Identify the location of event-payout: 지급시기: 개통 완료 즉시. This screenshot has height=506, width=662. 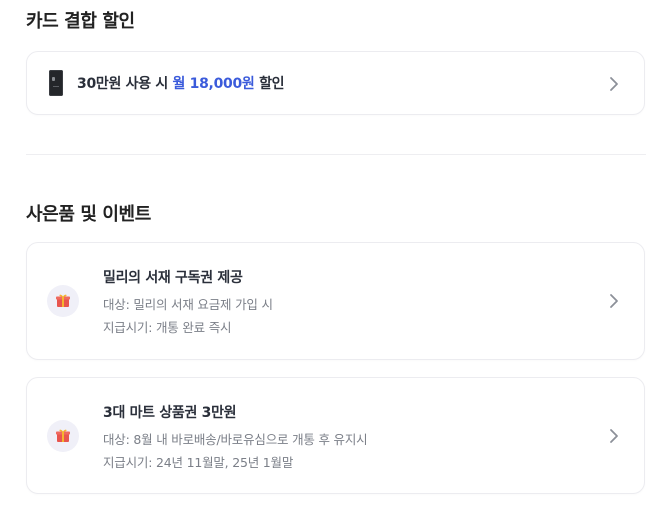
(167, 327).